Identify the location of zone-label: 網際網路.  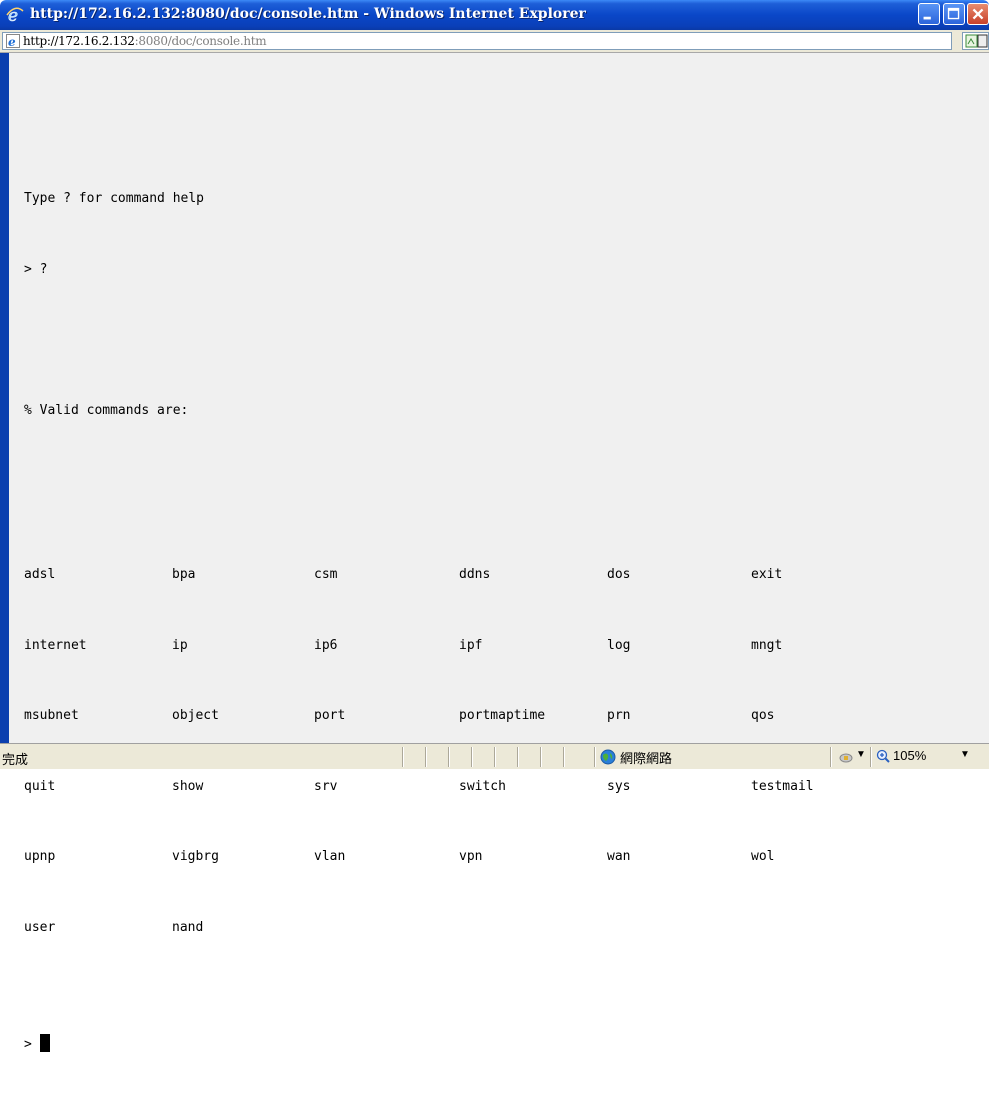
(646, 758).